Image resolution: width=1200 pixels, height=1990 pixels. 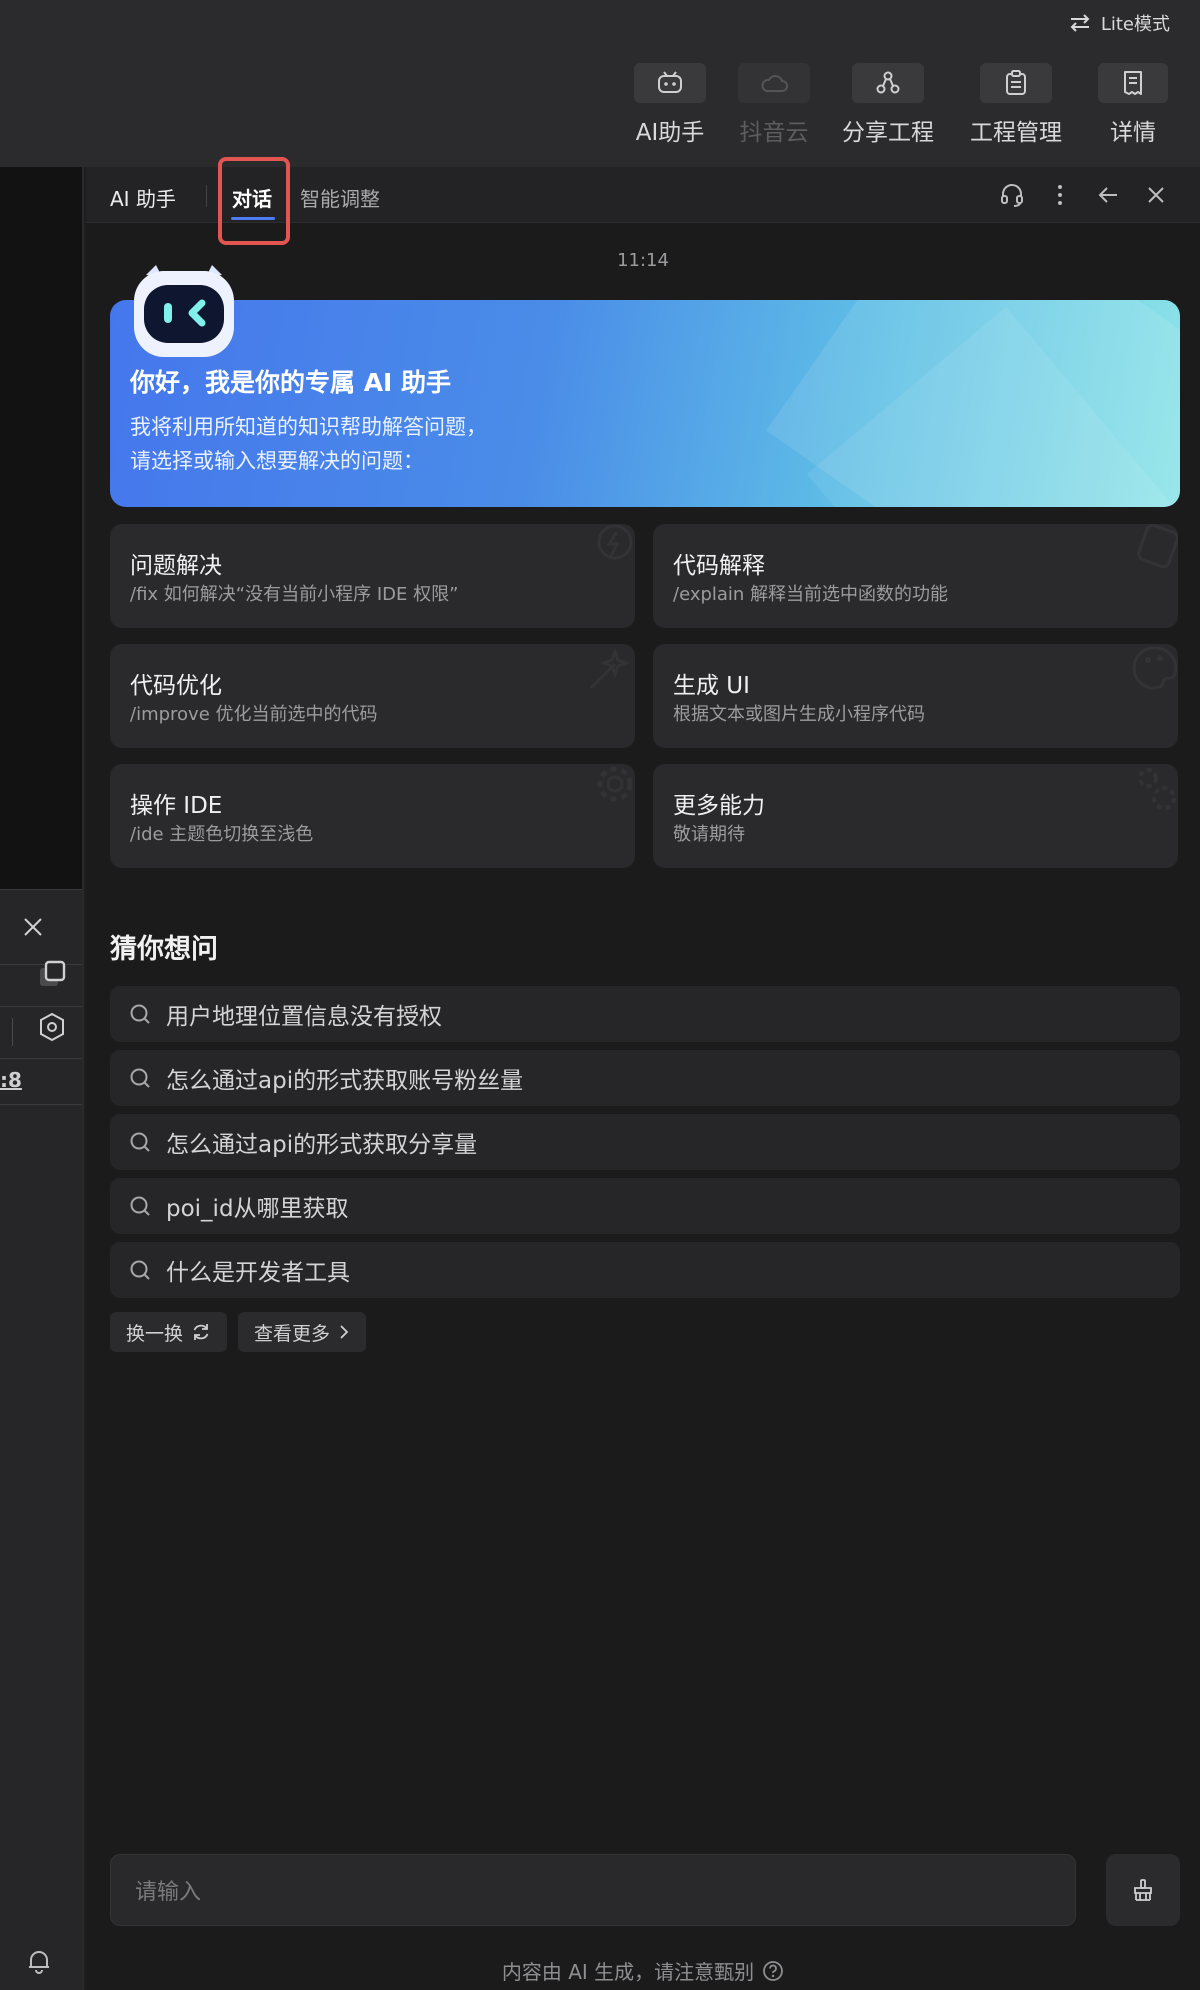 I want to click on ai-disclaimer: 内容由 AI 生成，请注意甄别, so click(x=643, y=1970).